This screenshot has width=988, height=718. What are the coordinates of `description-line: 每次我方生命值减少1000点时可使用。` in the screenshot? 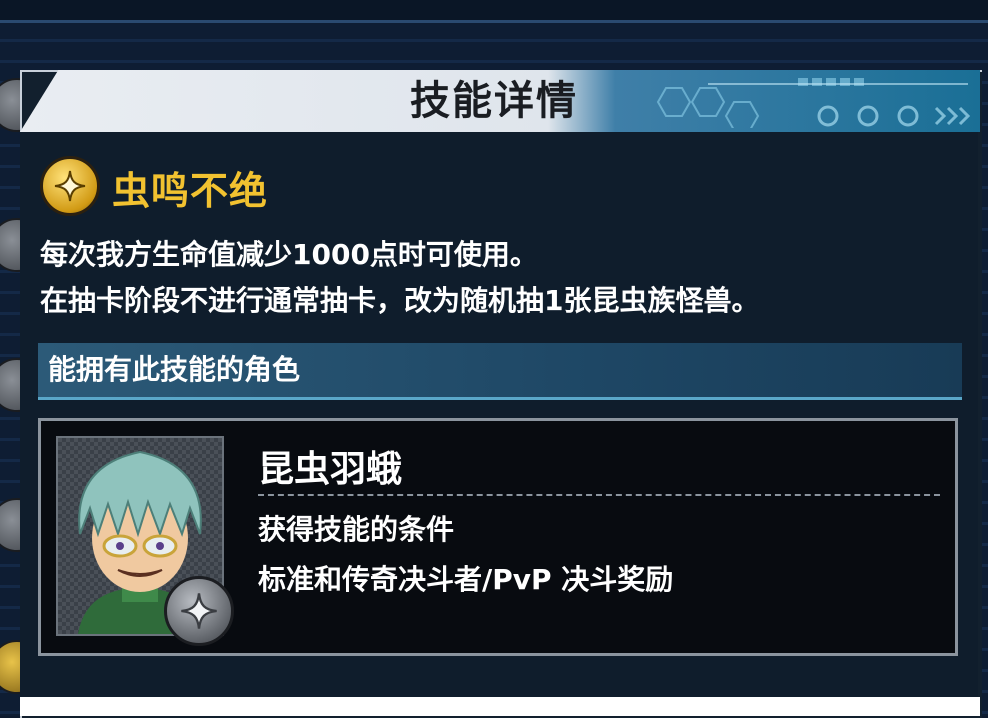 It's located at (289, 254).